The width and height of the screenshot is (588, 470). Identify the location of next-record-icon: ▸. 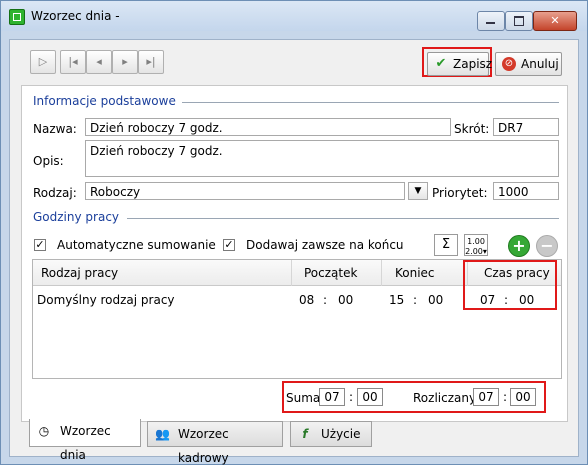
(125, 61).